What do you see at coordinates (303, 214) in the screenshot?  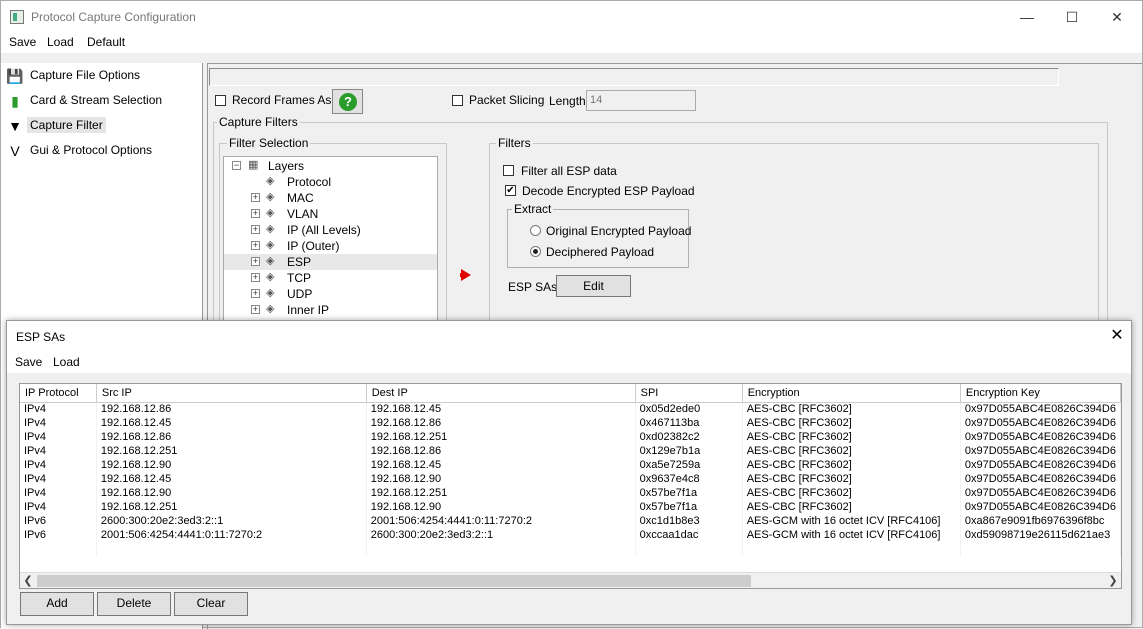 I see `tree-label: VLAN` at bounding box center [303, 214].